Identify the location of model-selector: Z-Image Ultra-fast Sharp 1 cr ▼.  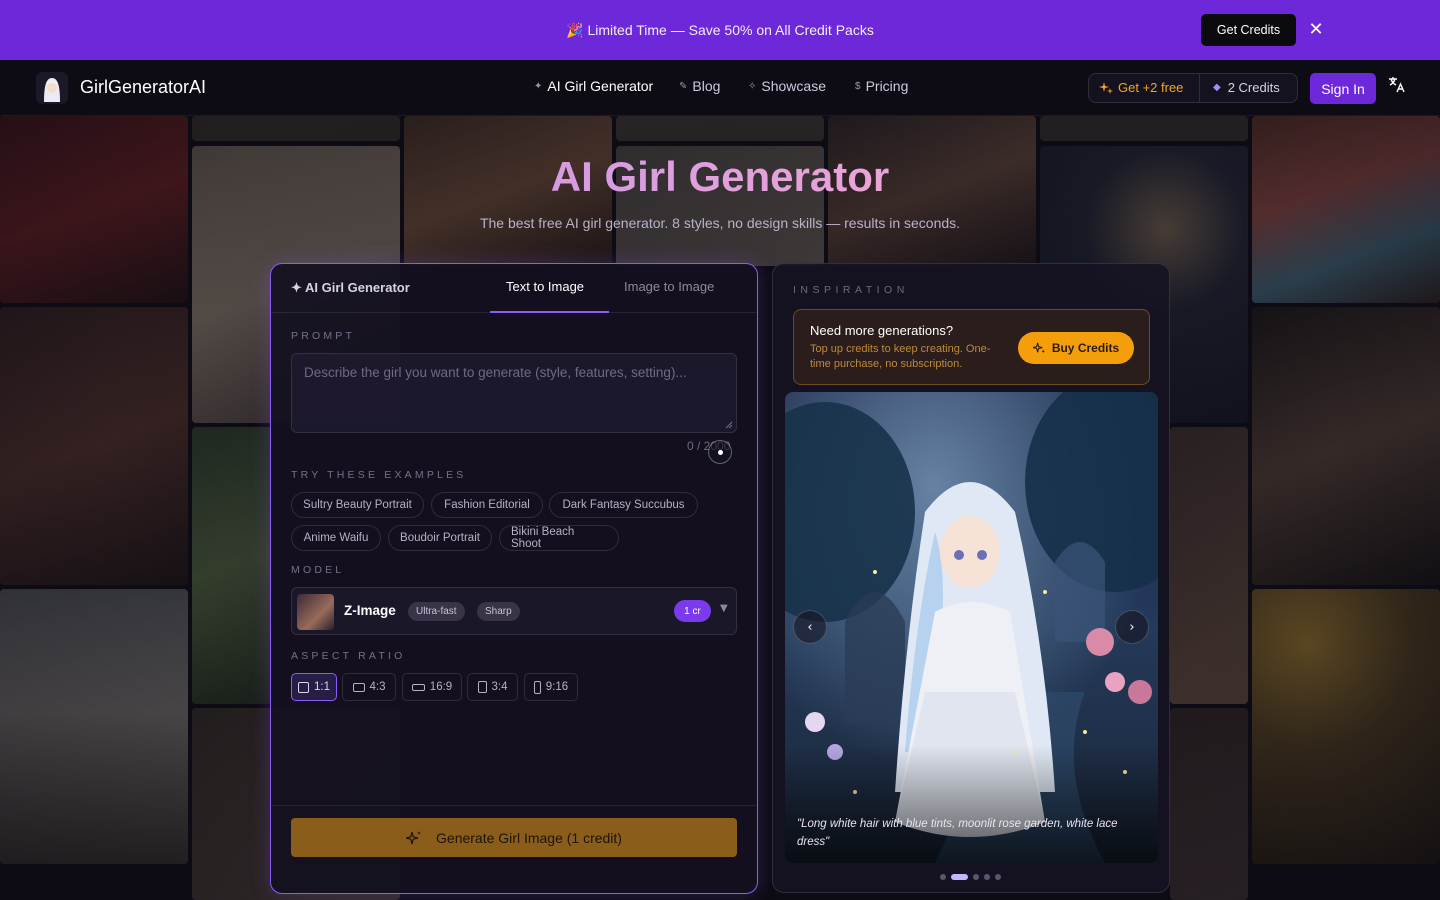
(514, 611).